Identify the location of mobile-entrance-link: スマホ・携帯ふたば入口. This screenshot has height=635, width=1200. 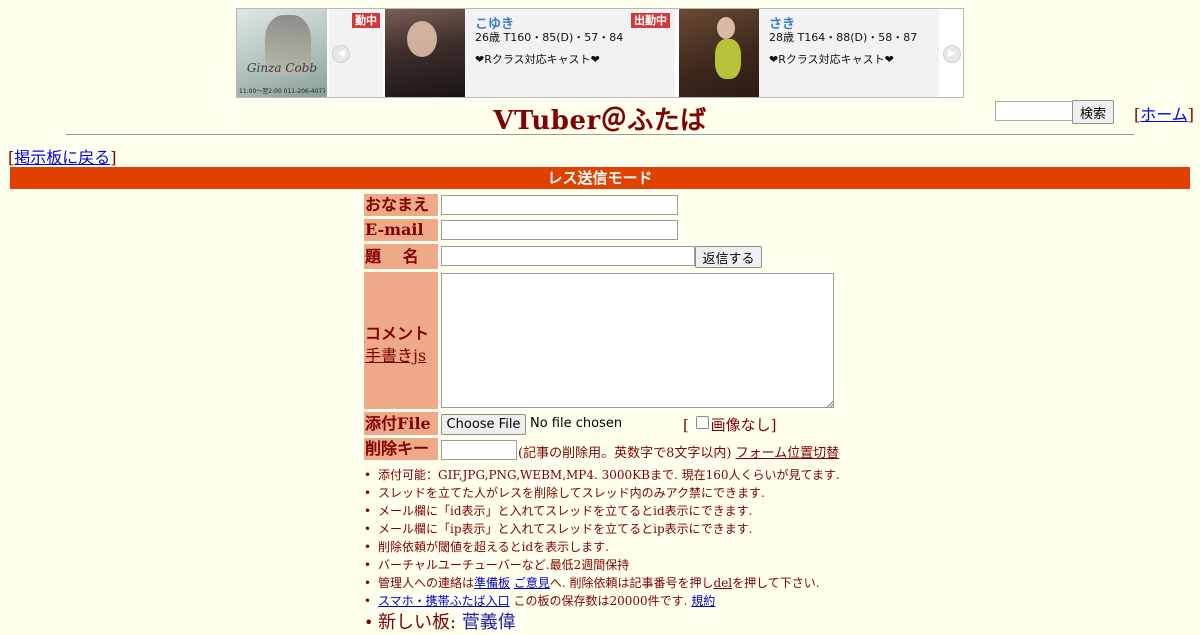
(444, 601).